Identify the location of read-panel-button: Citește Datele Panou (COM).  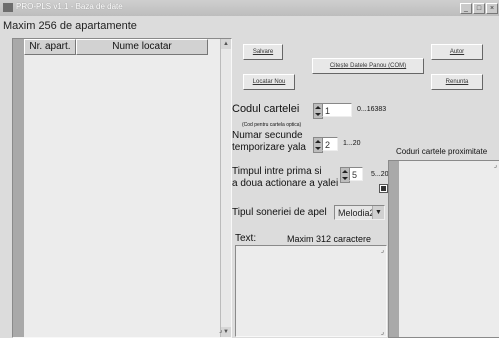
(368, 66).